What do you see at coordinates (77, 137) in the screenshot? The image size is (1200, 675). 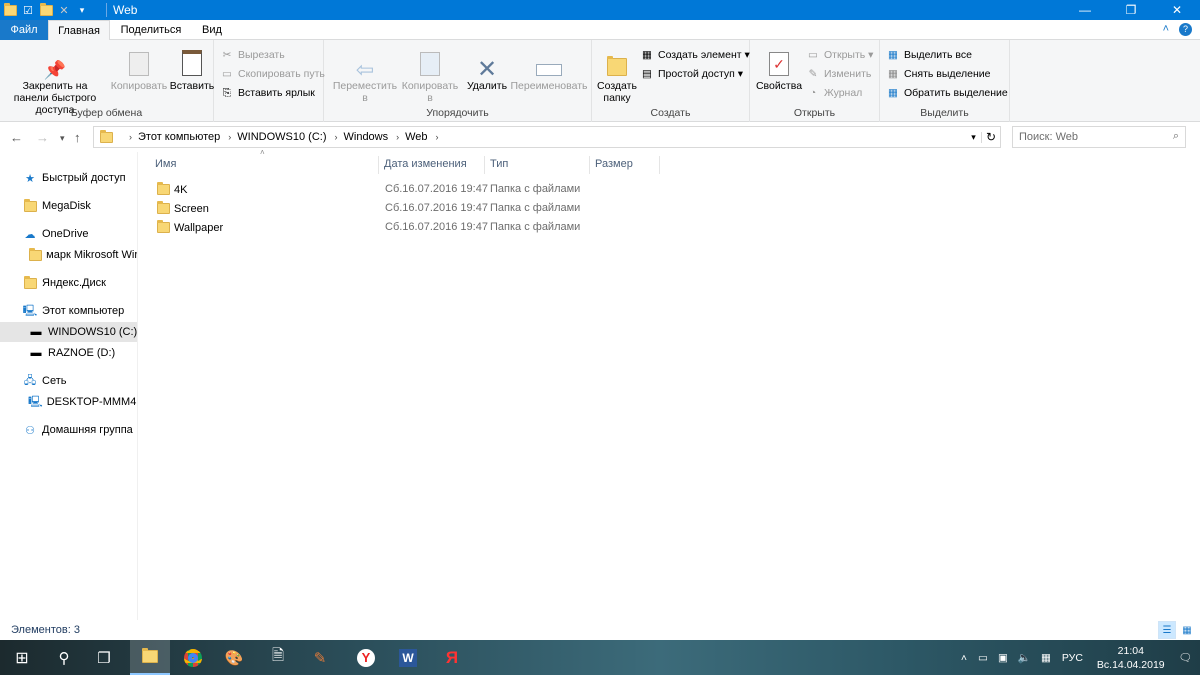 I see `up-button: ↑` at bounding box center [77, 137].